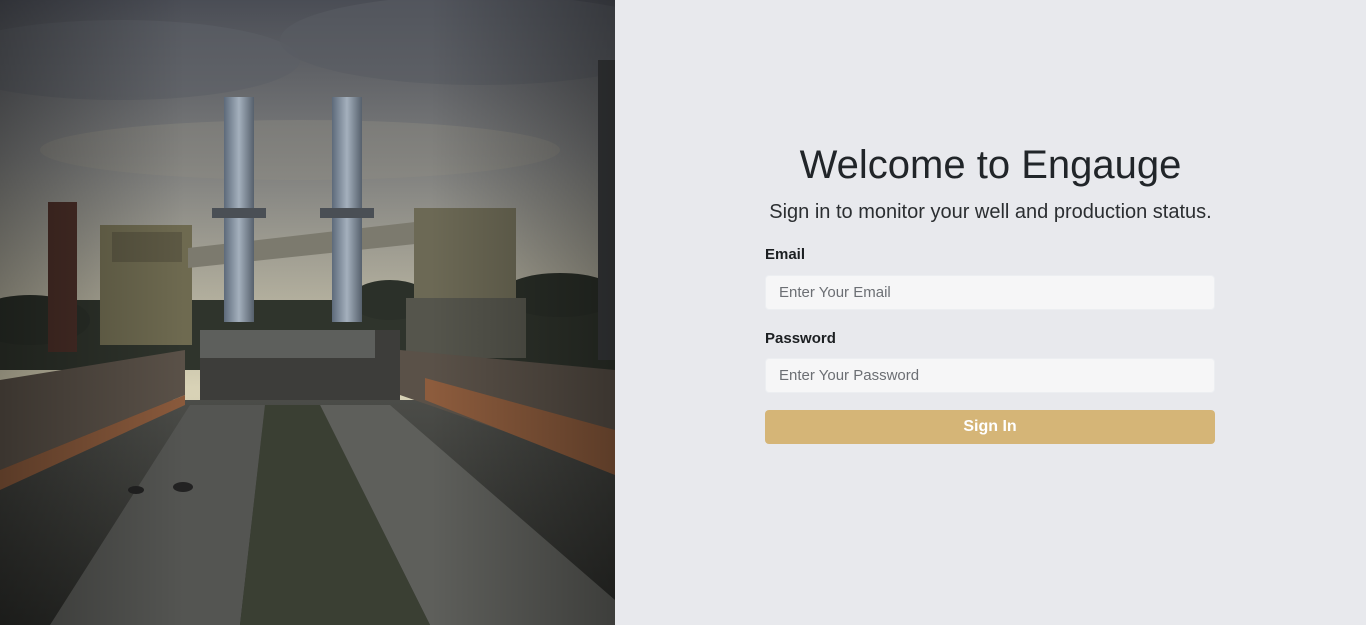 This screenshot has height=625, width=1366. What do you see at coordinates (800, 338) in the screenshot?
I see `password-label: Password` at bounding box center [800, 338].